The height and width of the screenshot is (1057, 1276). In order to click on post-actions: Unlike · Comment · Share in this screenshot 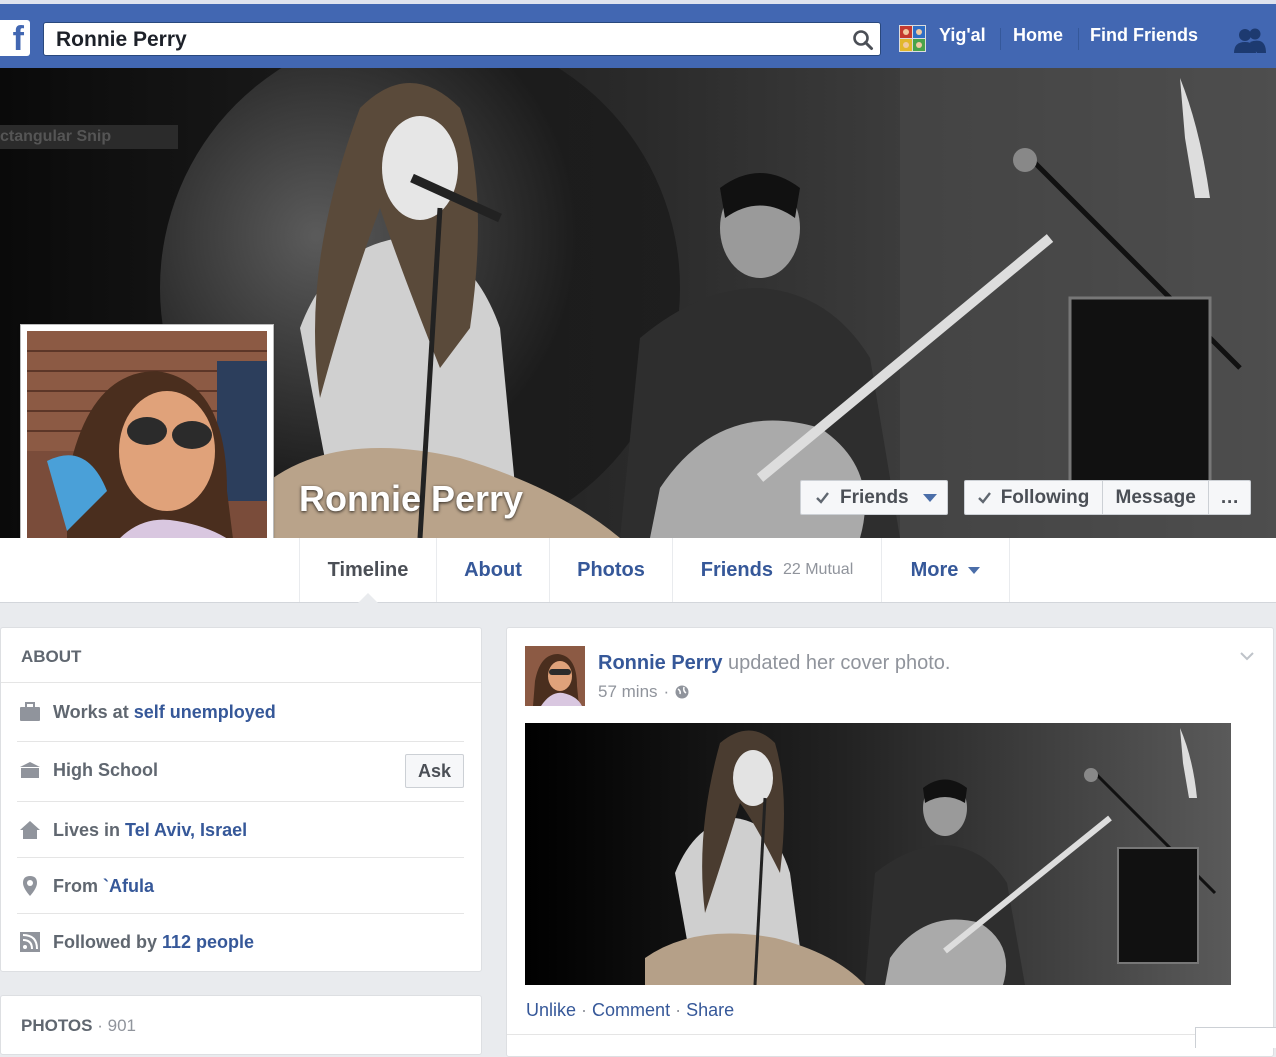, I will do `click(630, 1010)`.